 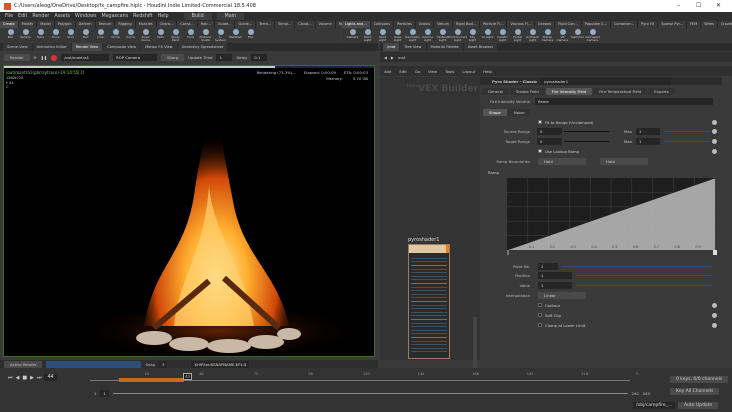 I want to click on snap-button: Sharp, so click(x=173, y=57).